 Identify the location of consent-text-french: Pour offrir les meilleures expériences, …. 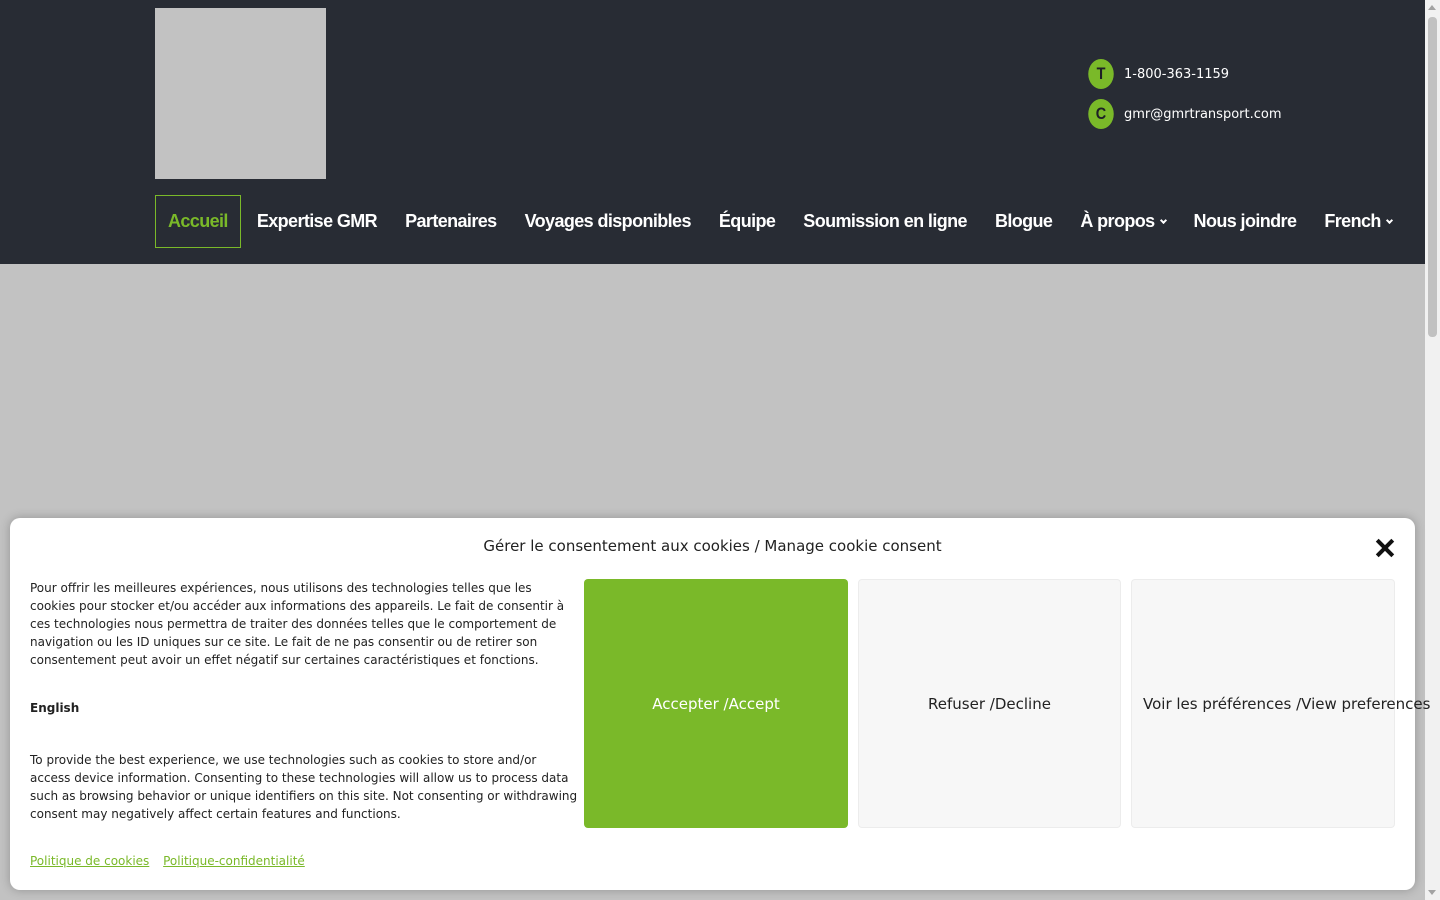
(297, 624).